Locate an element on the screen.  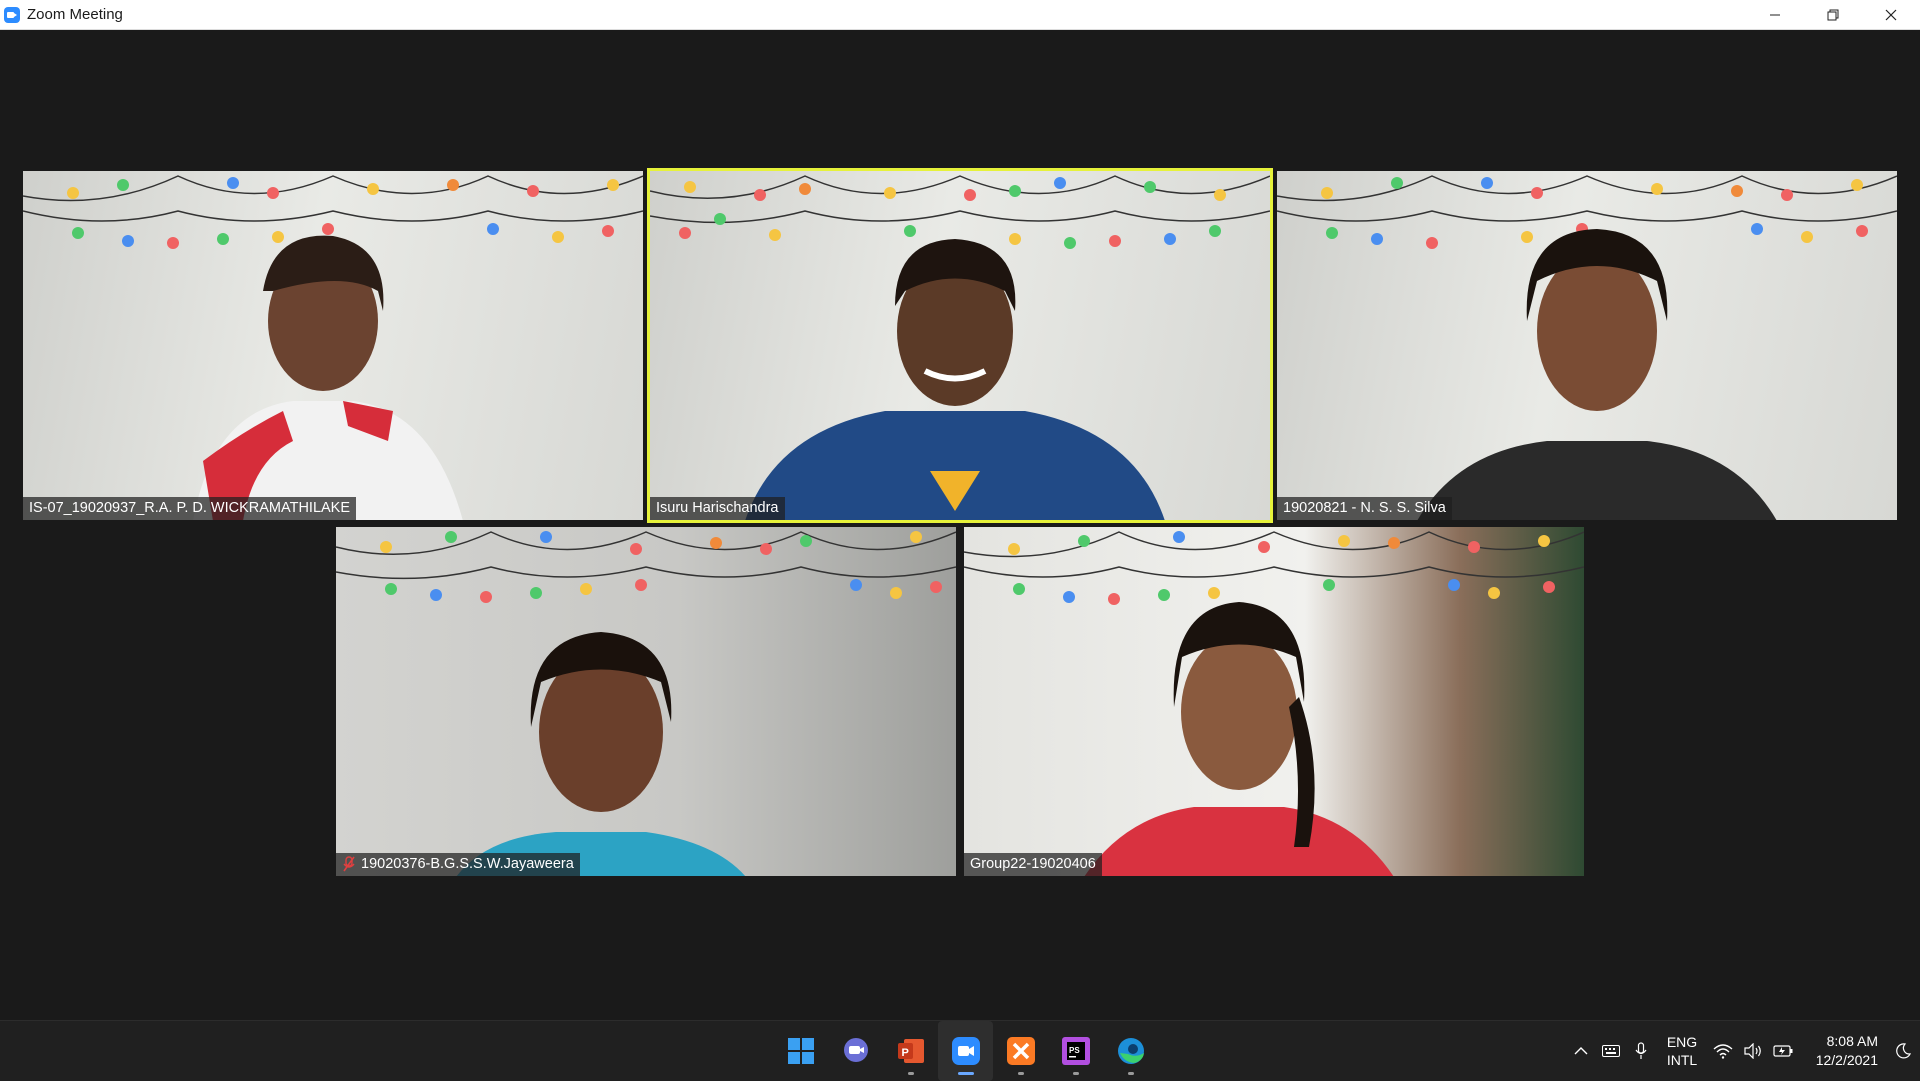
speaker-icon is located at coordinates (1752, 1051).